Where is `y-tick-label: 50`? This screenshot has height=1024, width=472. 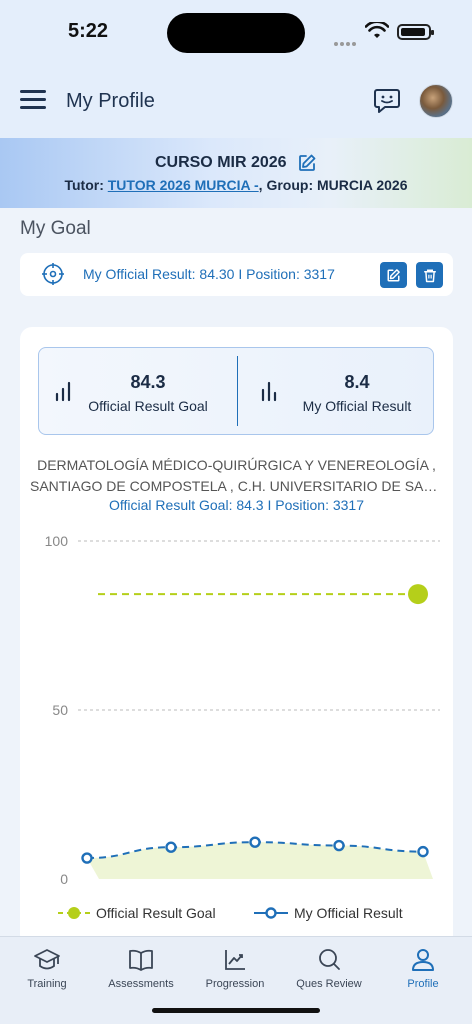 y-tick-label: 50 is located at coordinates (60, 710).